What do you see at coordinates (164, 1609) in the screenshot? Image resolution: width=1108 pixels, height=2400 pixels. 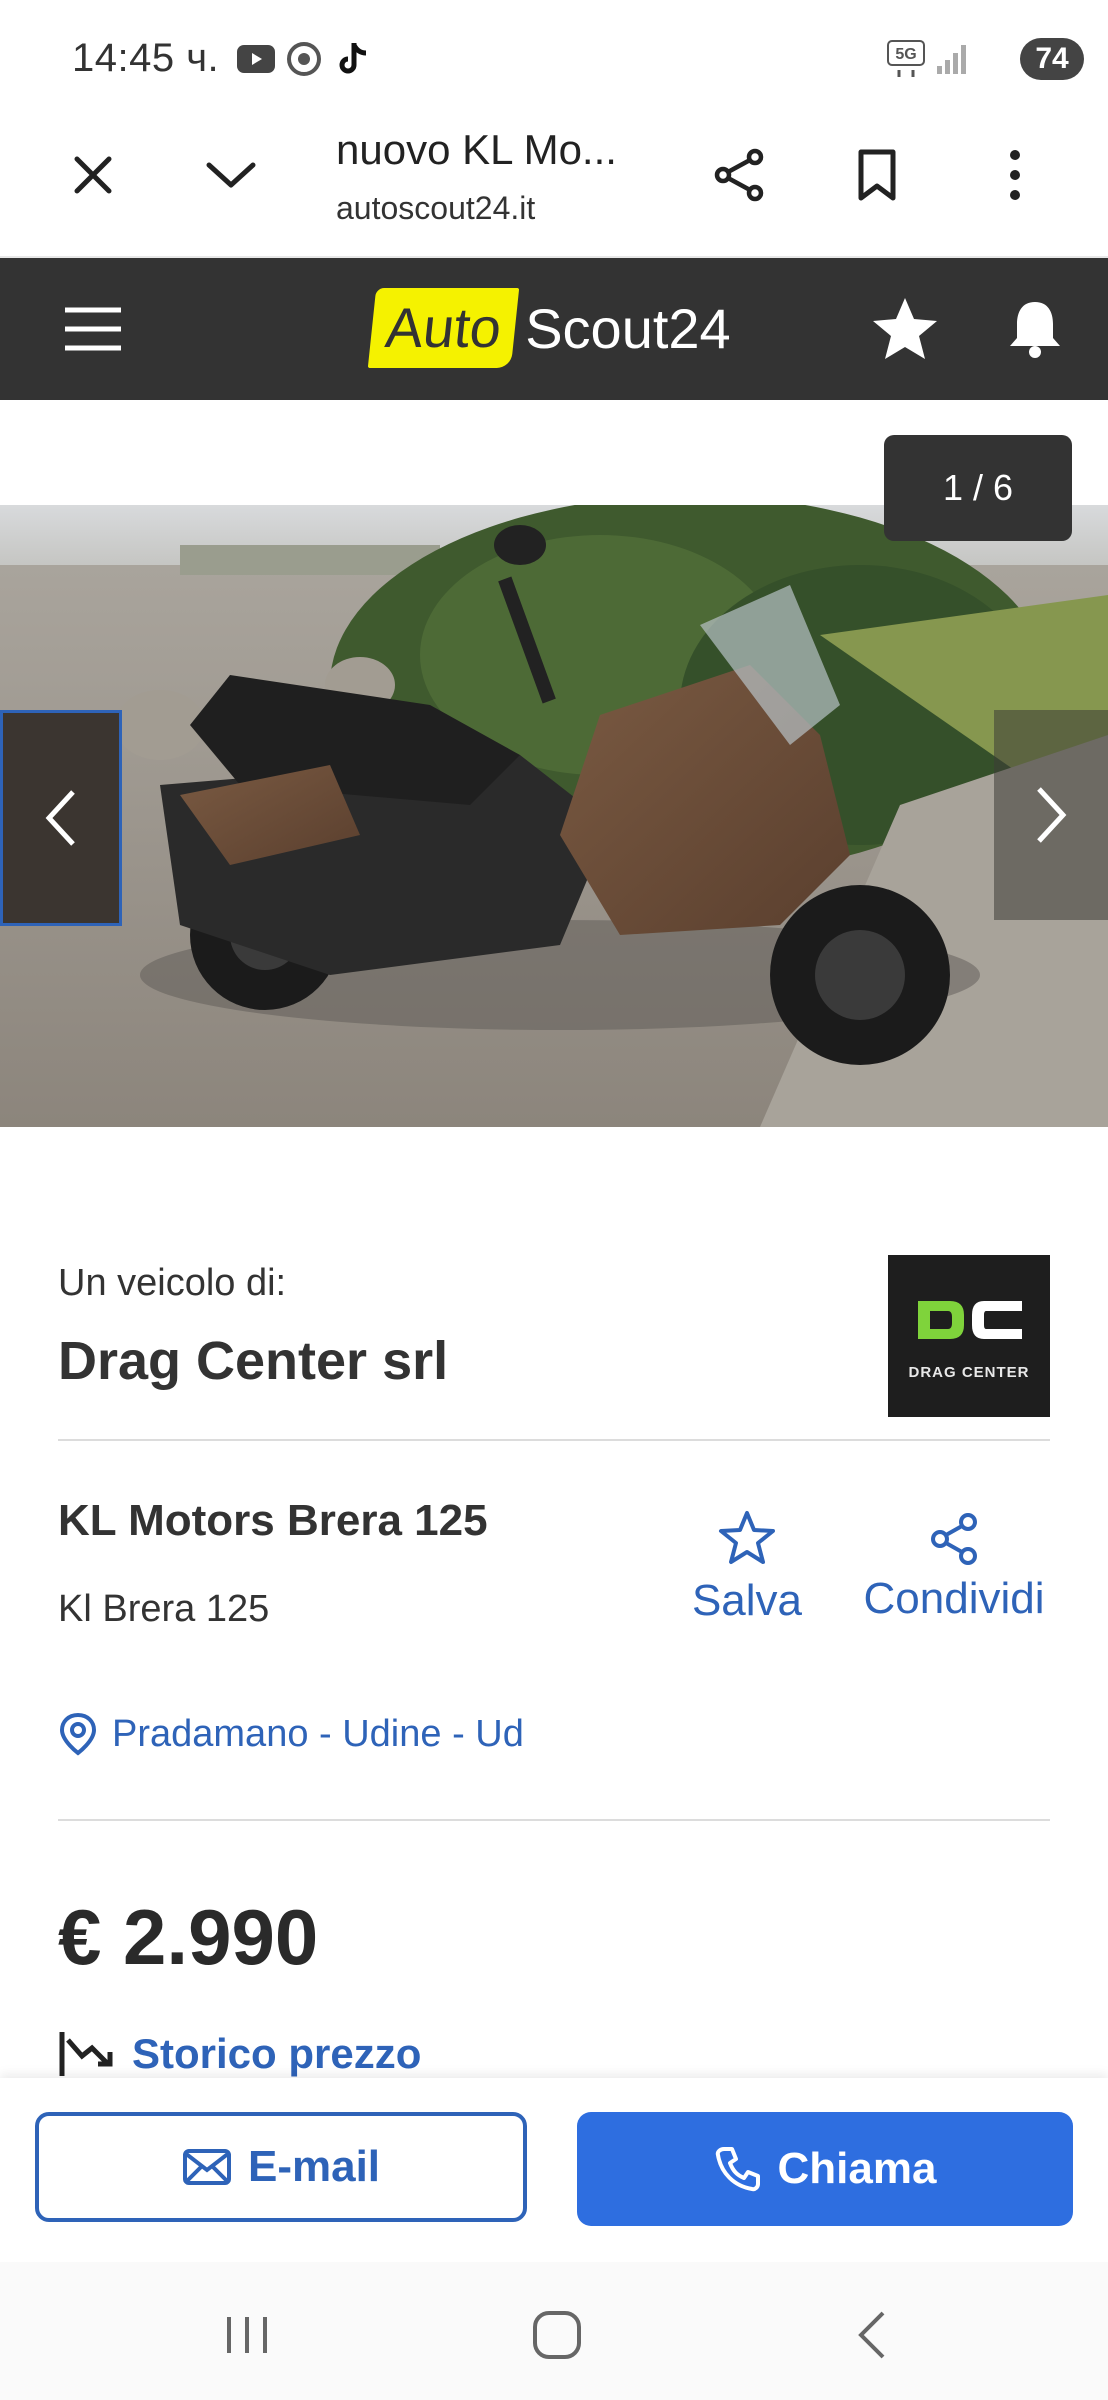 I see `listing-subtitle: Kl Brera 125` at bounding box center [164, 1609].